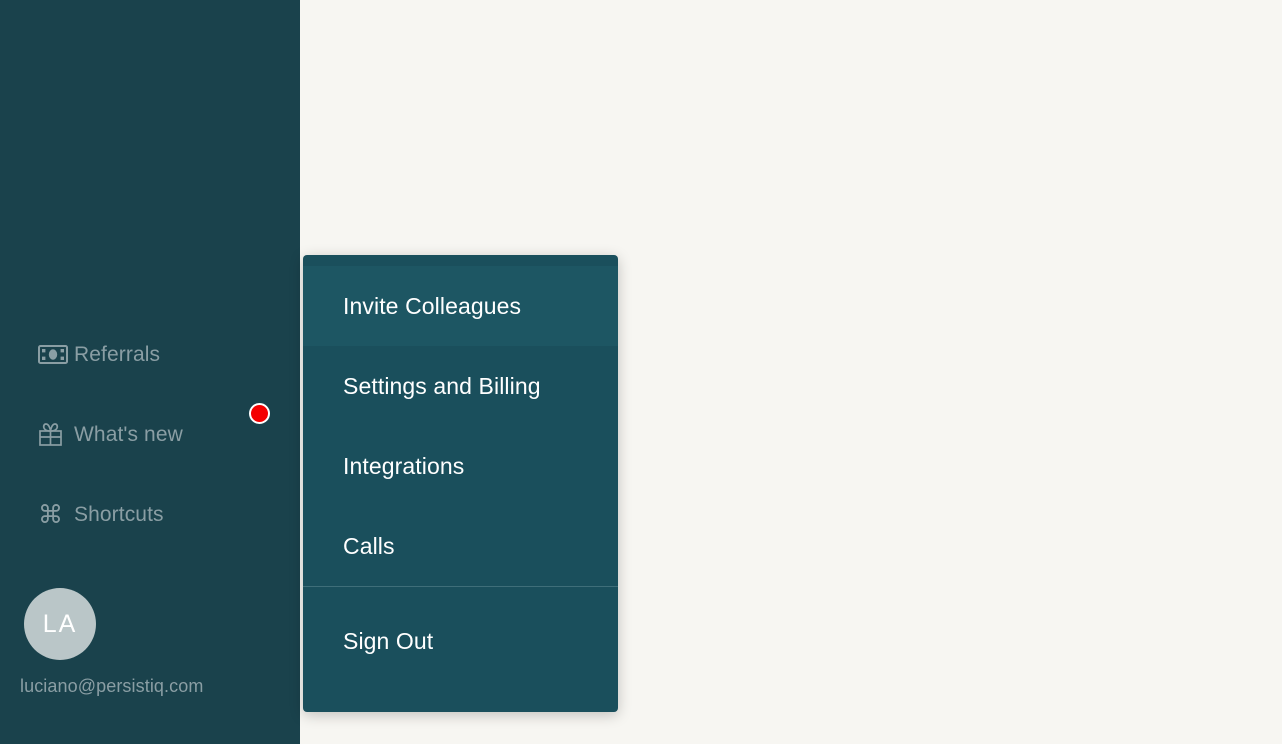 This screenshot has height=744, width=1282. What do you see at coordinates (259, 413) in the screenshot?
I see `whats-new-notification-badge` at bounding box center [259, 413].